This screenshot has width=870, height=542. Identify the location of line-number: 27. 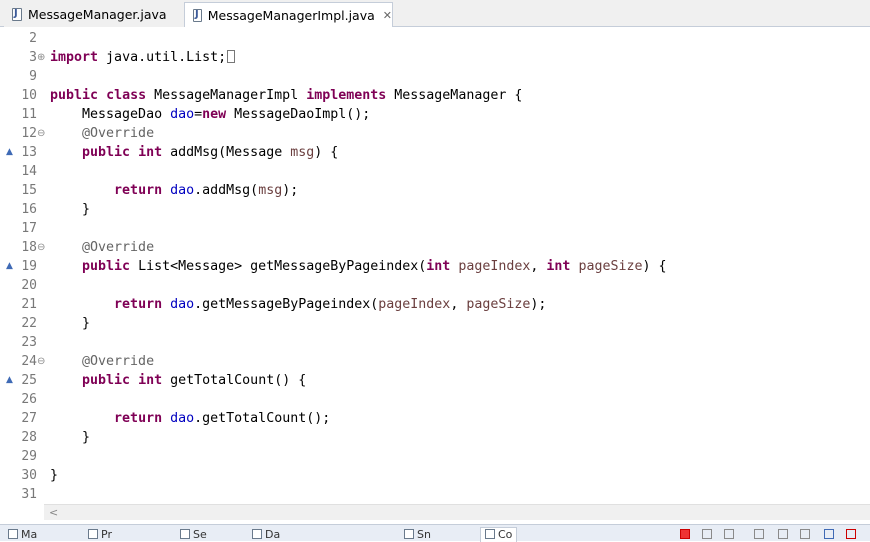
(29, 418).